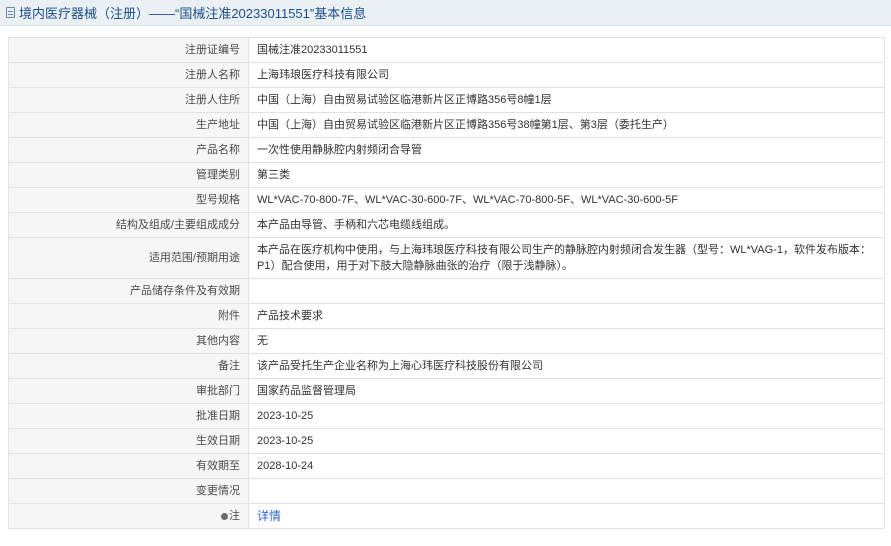  What do you see at coordinates (566, 341) in the screenshot?
I see `row-value-other: 无` at bounding box center [566, 341].